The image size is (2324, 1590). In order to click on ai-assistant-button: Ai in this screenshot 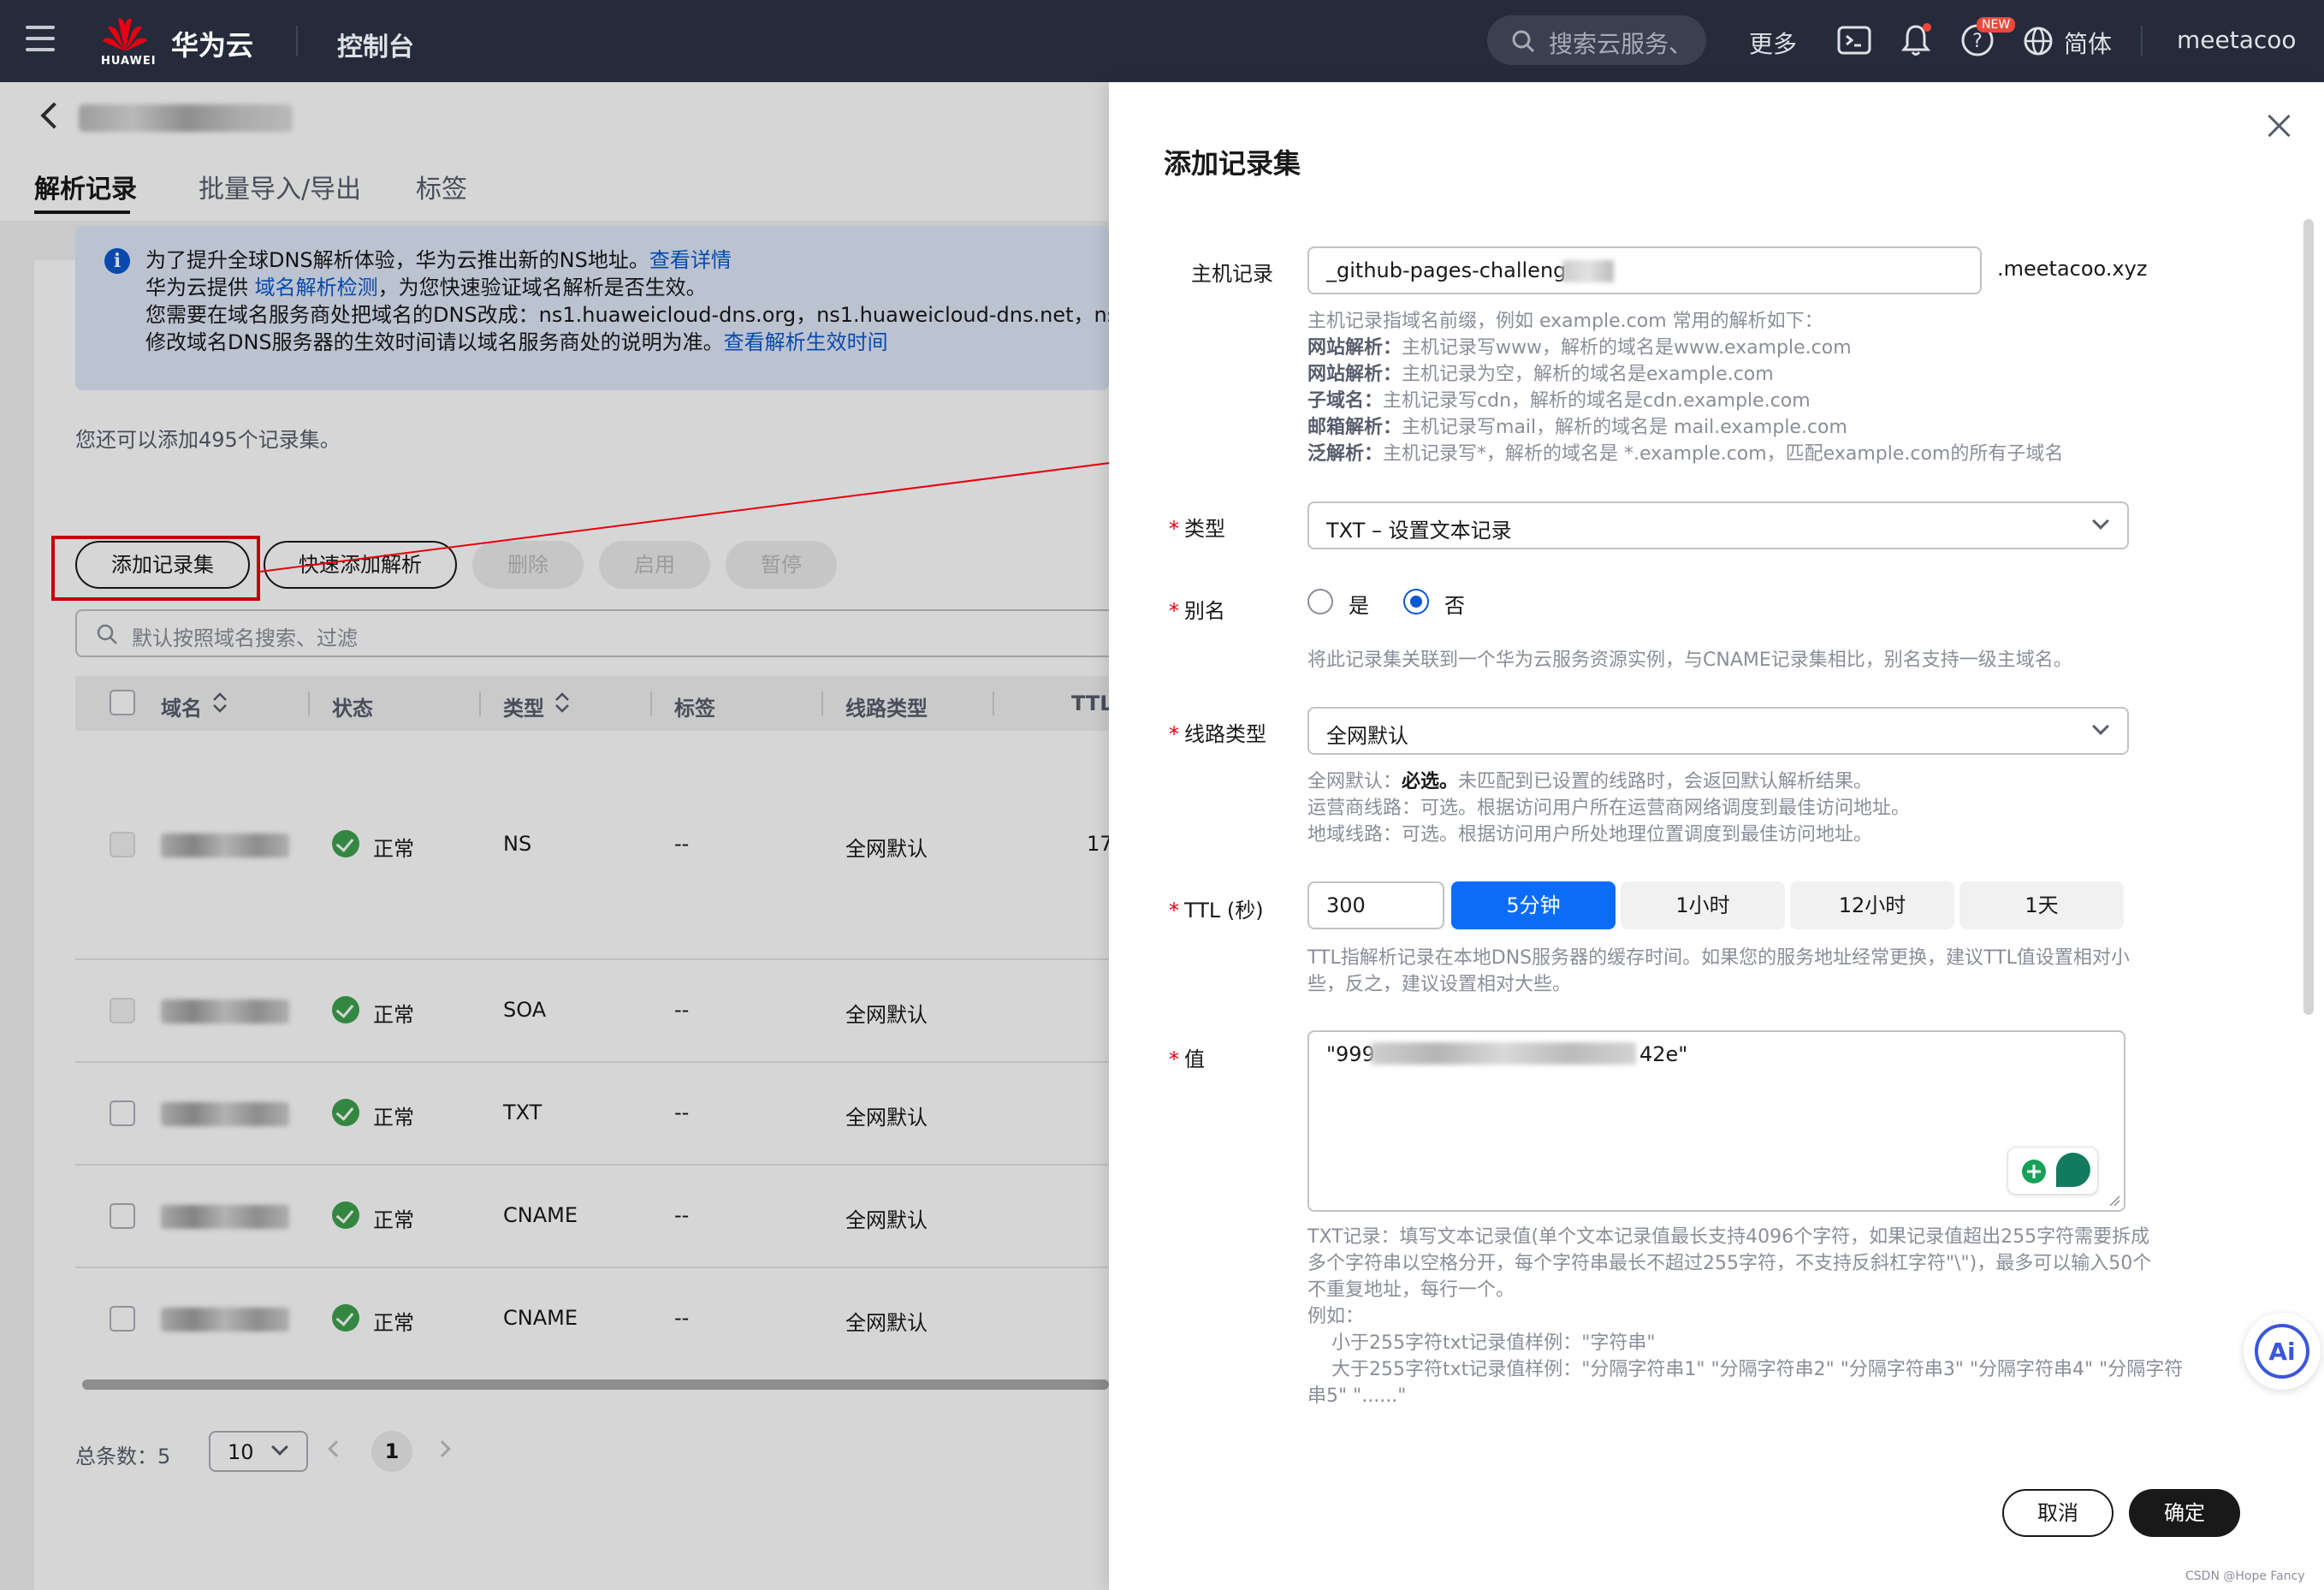, I will do `click(2282, 1351)`.